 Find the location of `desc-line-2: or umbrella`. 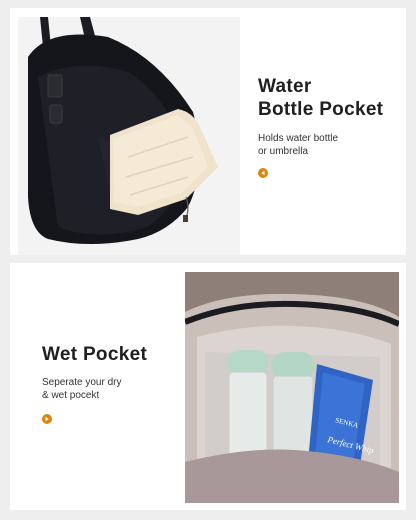

desc-line-2: or umbrella is located at coordinates (283, 151).